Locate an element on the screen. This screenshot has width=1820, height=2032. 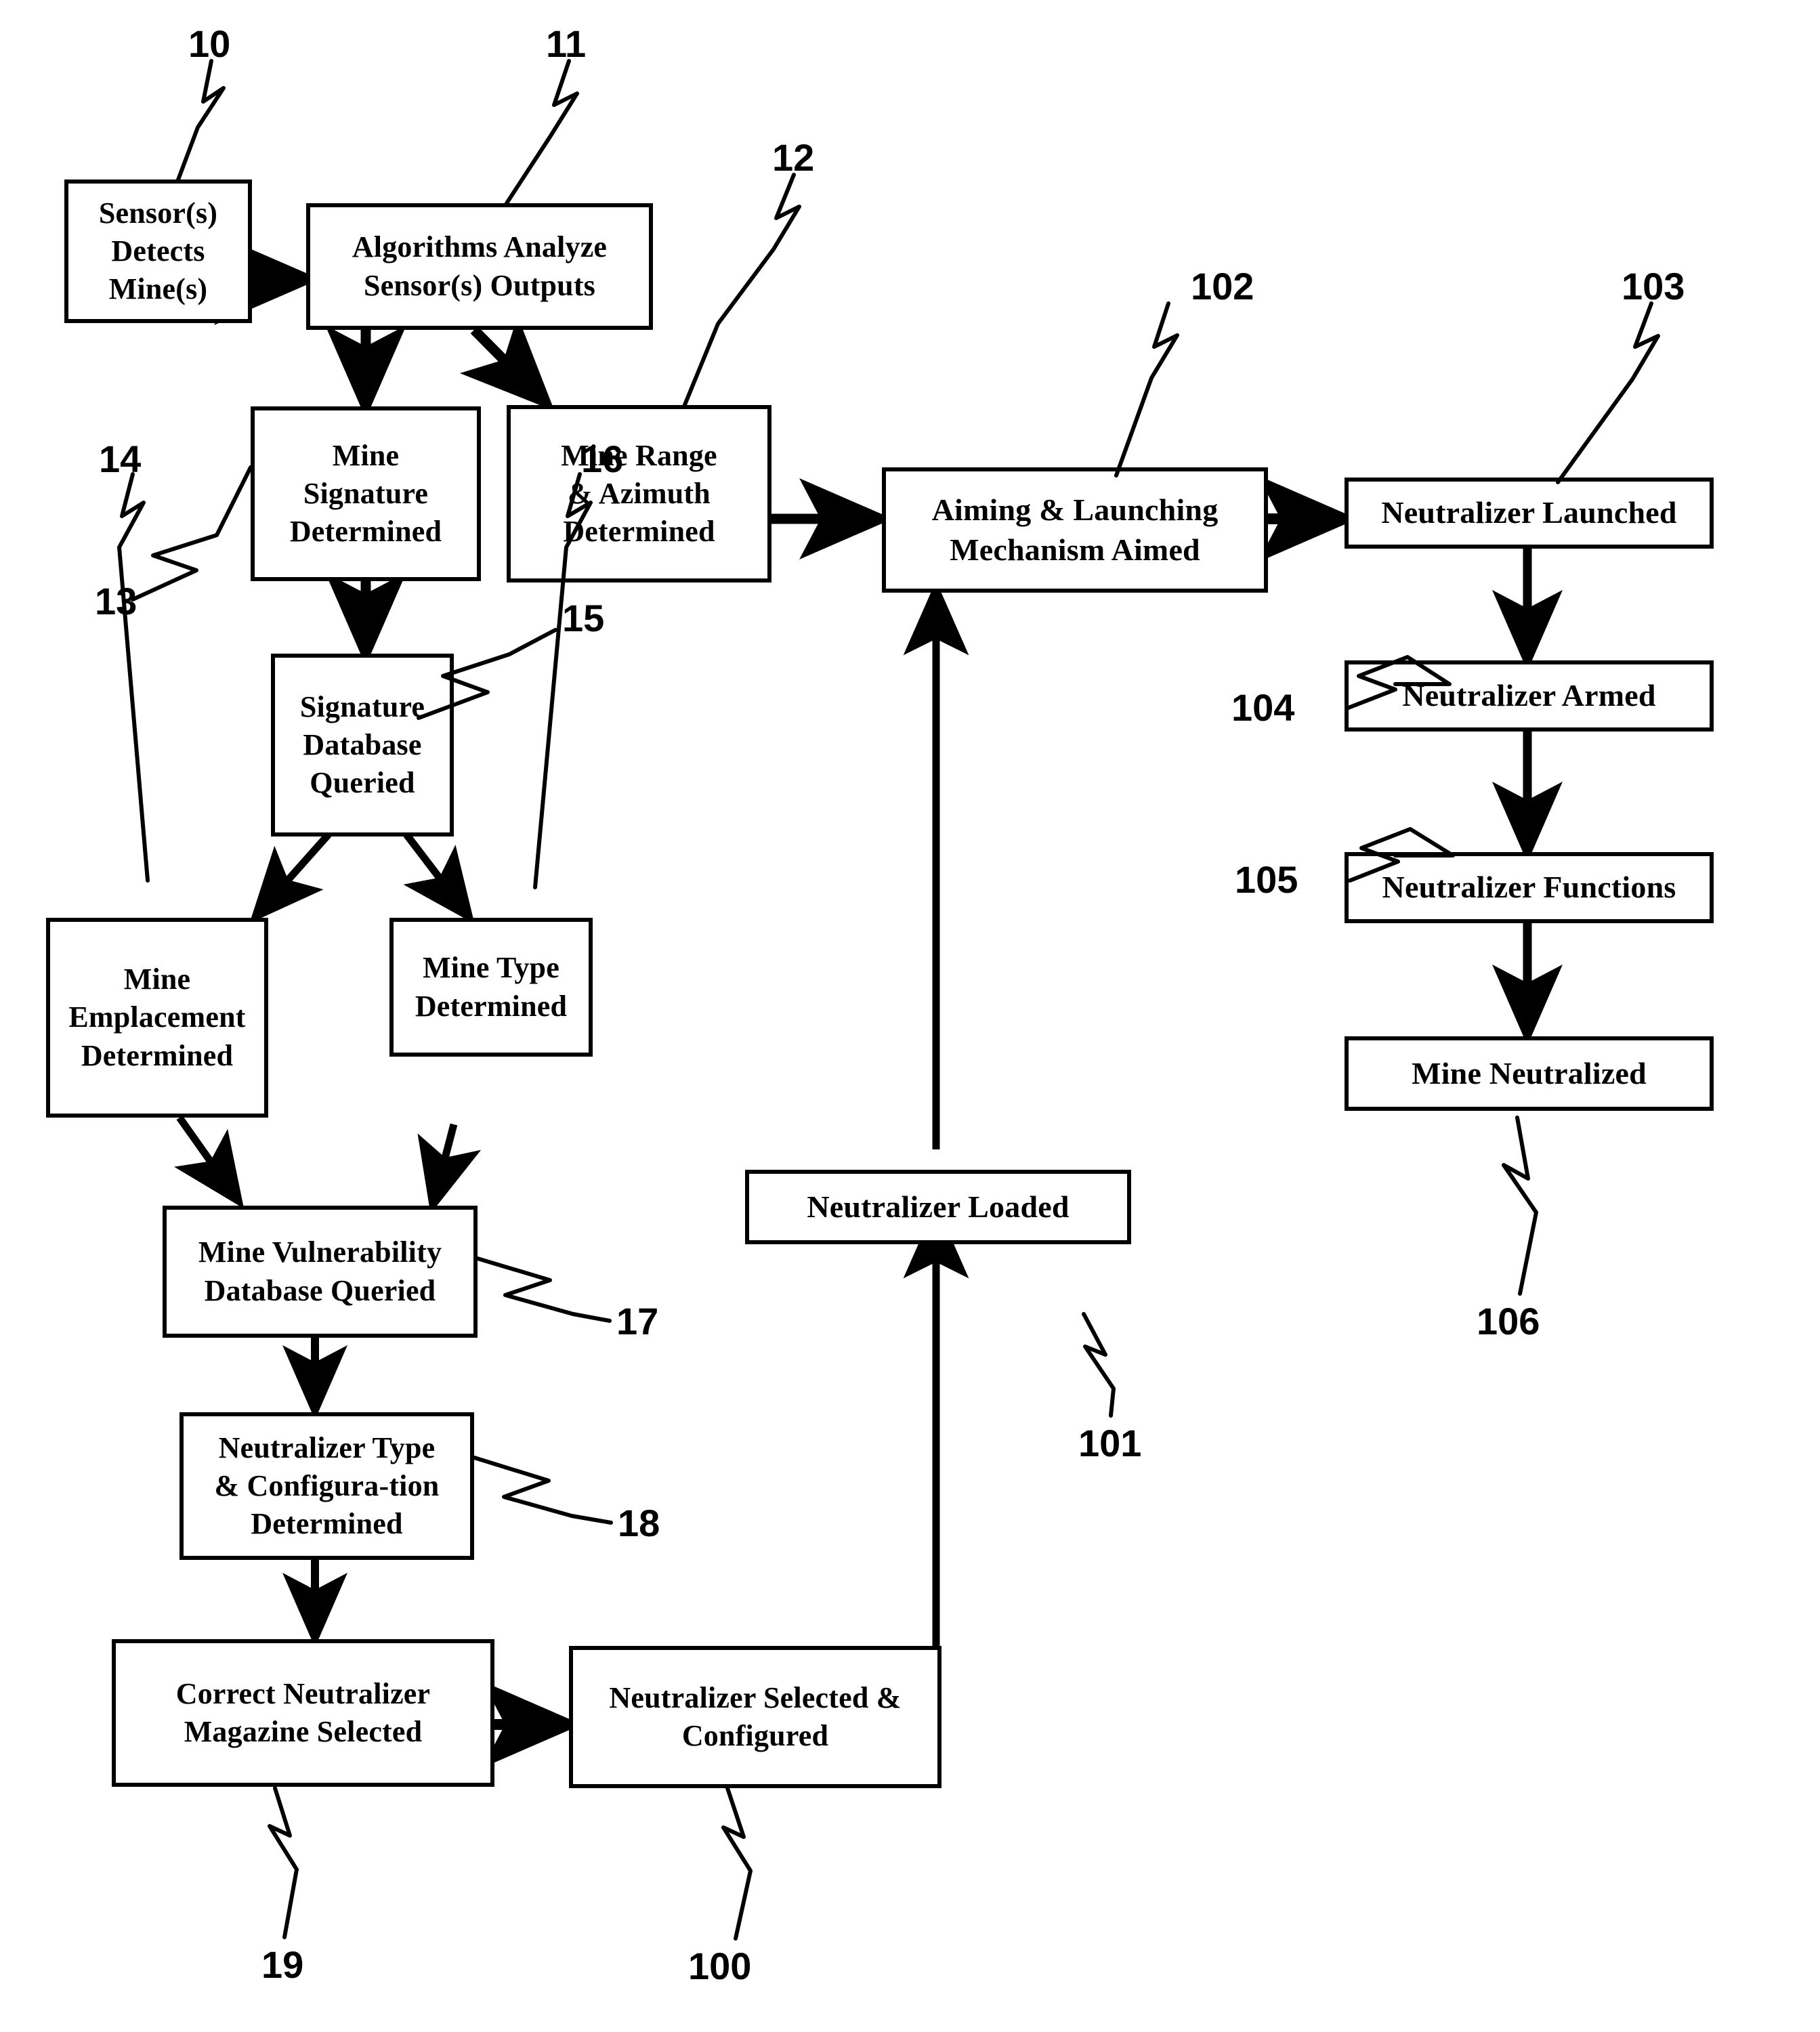
wire-algorithms-to-range is located at coordinates (507, 363).